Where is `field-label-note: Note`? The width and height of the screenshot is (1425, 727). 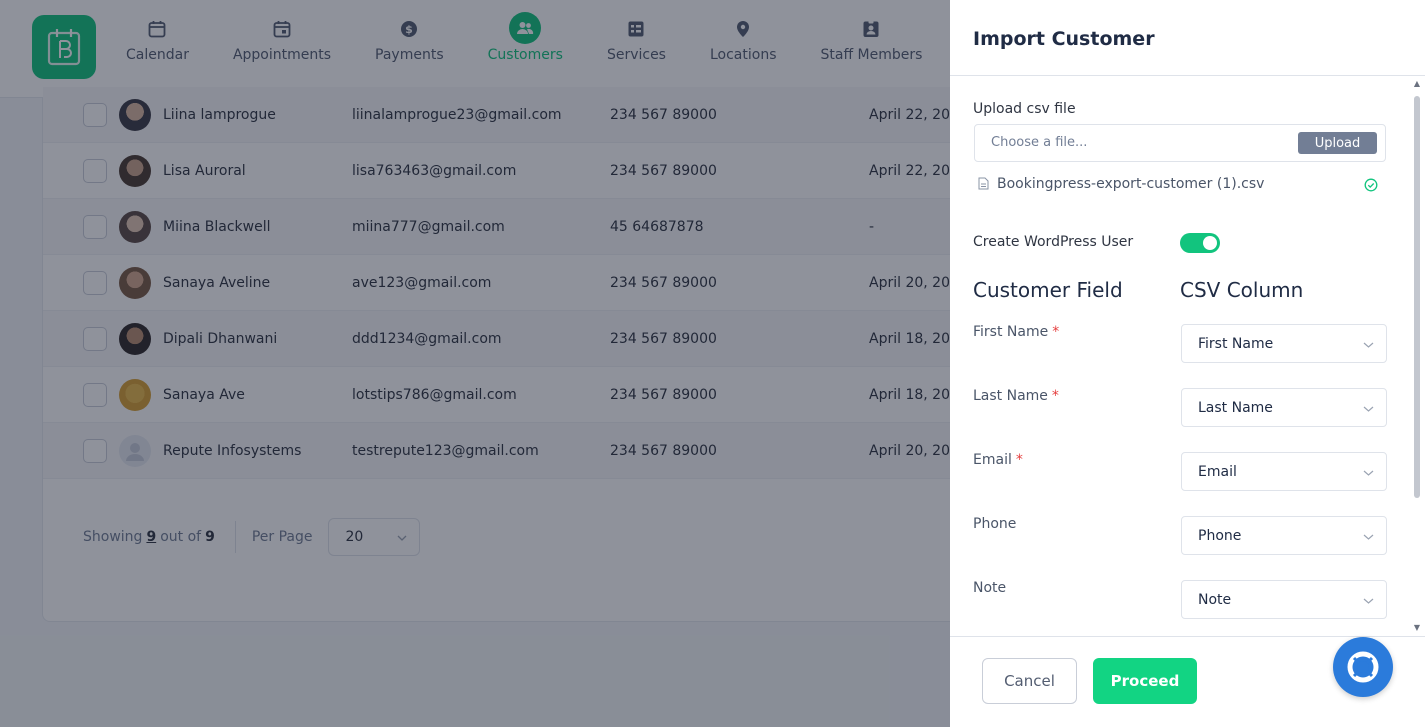 field-label-note: Note is located at coordinates (990, 588).